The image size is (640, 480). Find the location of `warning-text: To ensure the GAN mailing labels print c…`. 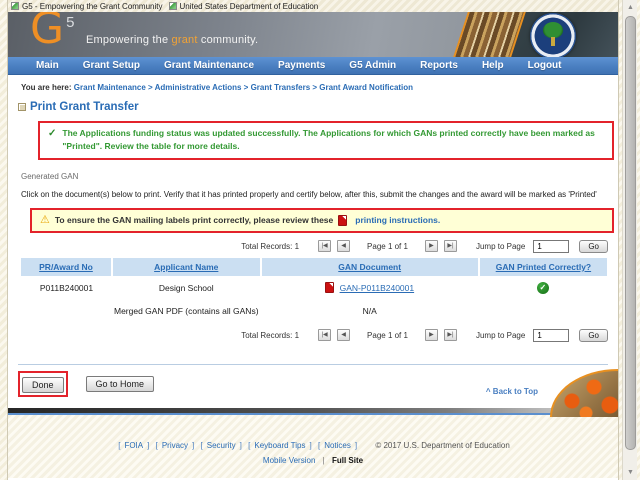

warning-text: To ensure the GAN mailing labels print c… is located at coordinates (194, 220).